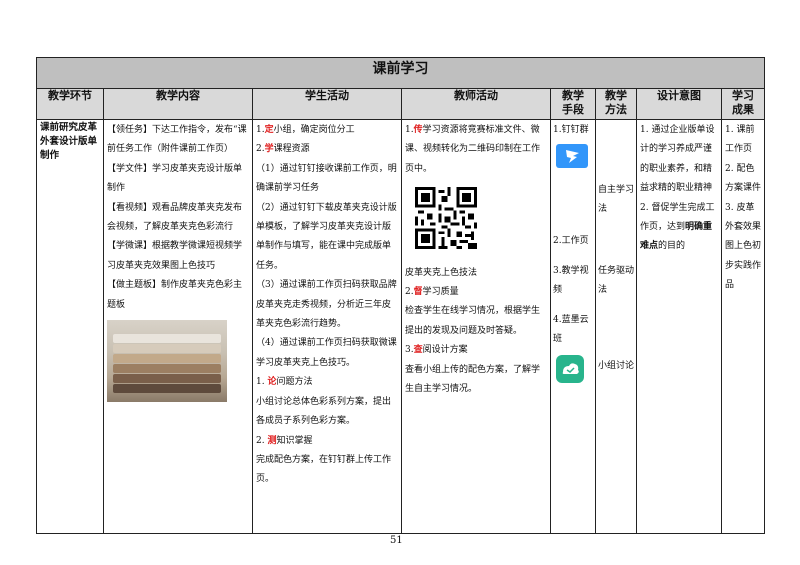 This screenshot has width=800, height=565. Describe the element at coordinates (572, 156) in the screenshot. I see `dingtalk-app-icon` at that location.